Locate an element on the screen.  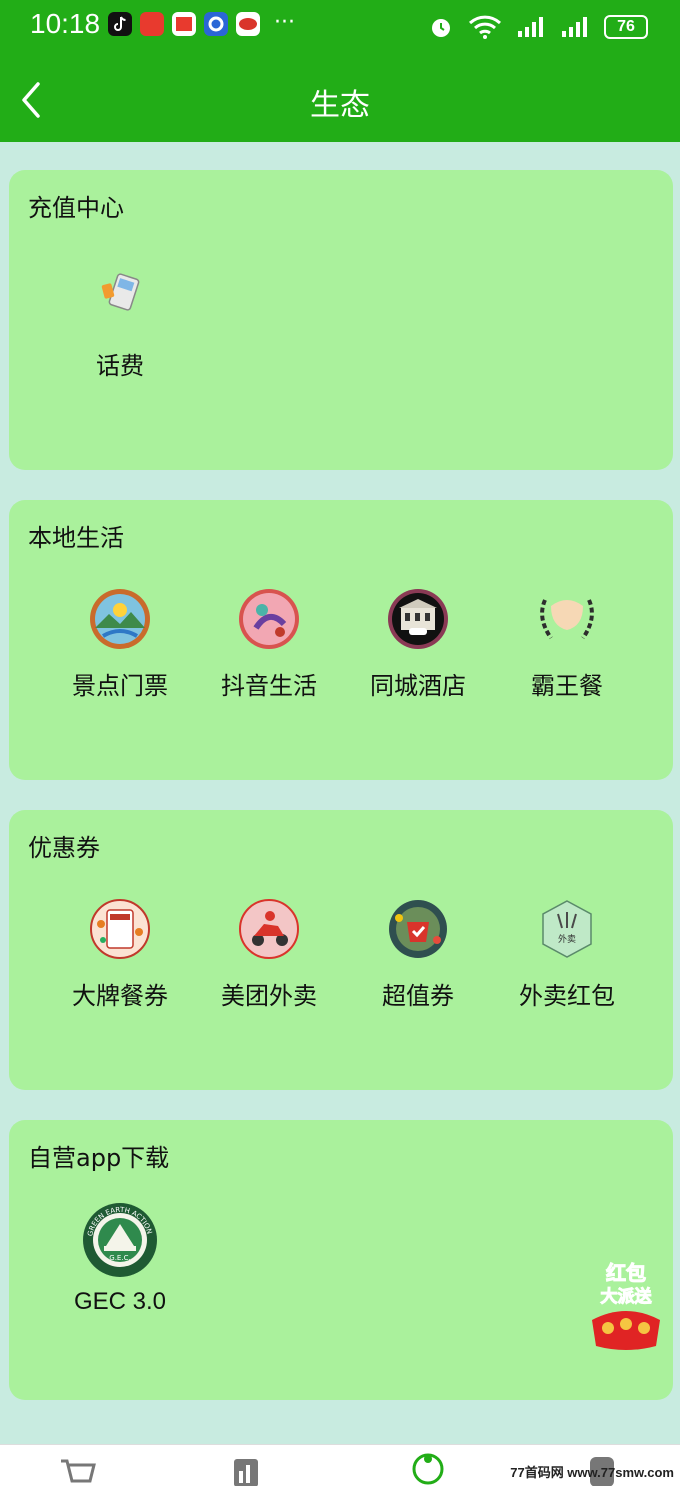
item-delivery-red-packet: 外卖 外卖红包 is located at coordinates (567, 954).